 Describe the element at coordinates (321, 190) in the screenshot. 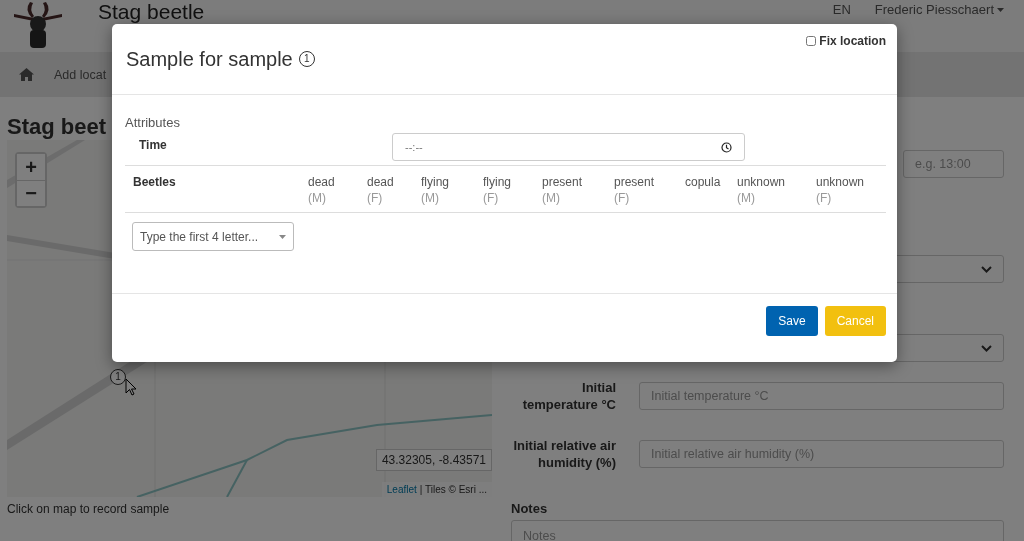

I see `column-header: dead (M)` at that location.